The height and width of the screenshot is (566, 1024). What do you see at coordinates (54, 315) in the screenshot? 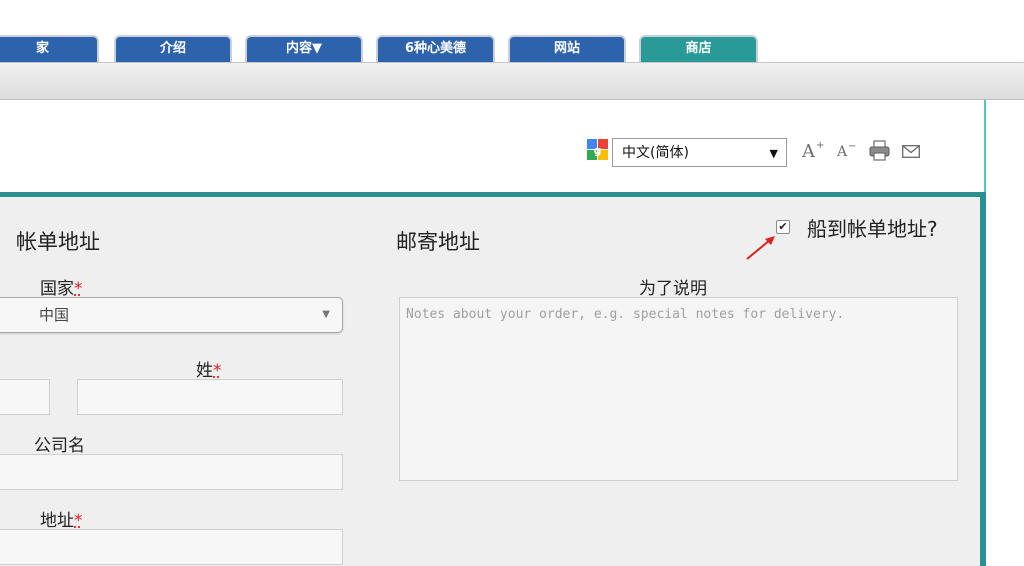
I see `country-select-value: 中国` at bounding box center [54, 315].